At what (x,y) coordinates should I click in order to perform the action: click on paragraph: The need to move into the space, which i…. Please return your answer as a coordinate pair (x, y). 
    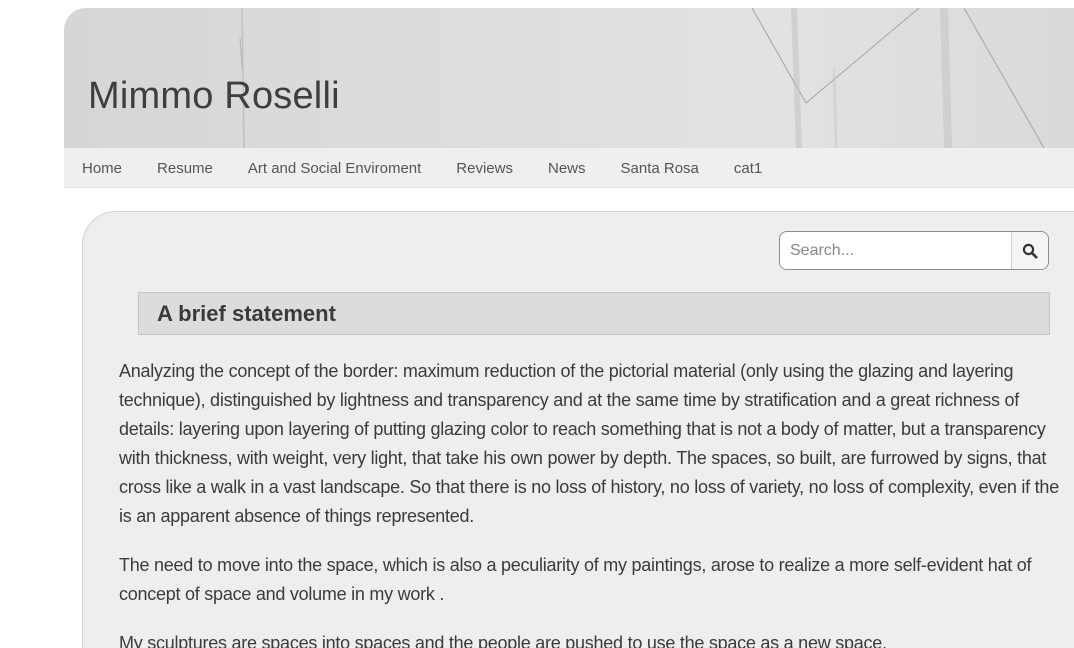
    Looking at the image, I should click on (575, 579).